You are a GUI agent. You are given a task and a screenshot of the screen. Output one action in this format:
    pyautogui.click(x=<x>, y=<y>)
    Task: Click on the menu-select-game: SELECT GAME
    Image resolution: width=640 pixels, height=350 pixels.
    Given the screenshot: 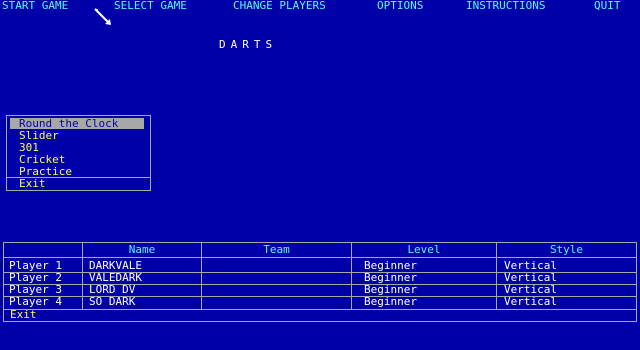 What is the action you would take?
    pyautogui.click(x=150, y=6)
    